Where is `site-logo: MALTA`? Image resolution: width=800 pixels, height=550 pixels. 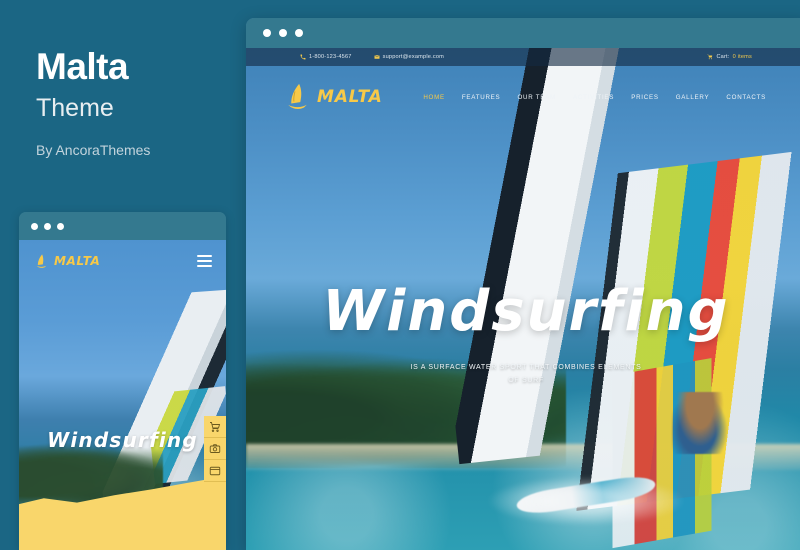
site-logo: MALTA is located at coordinates (334, 97).